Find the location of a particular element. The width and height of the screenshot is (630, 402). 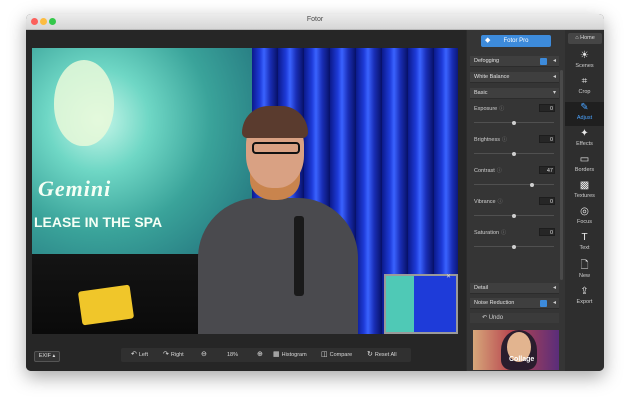

vibrance-slider is located at coordinates (514, 215).